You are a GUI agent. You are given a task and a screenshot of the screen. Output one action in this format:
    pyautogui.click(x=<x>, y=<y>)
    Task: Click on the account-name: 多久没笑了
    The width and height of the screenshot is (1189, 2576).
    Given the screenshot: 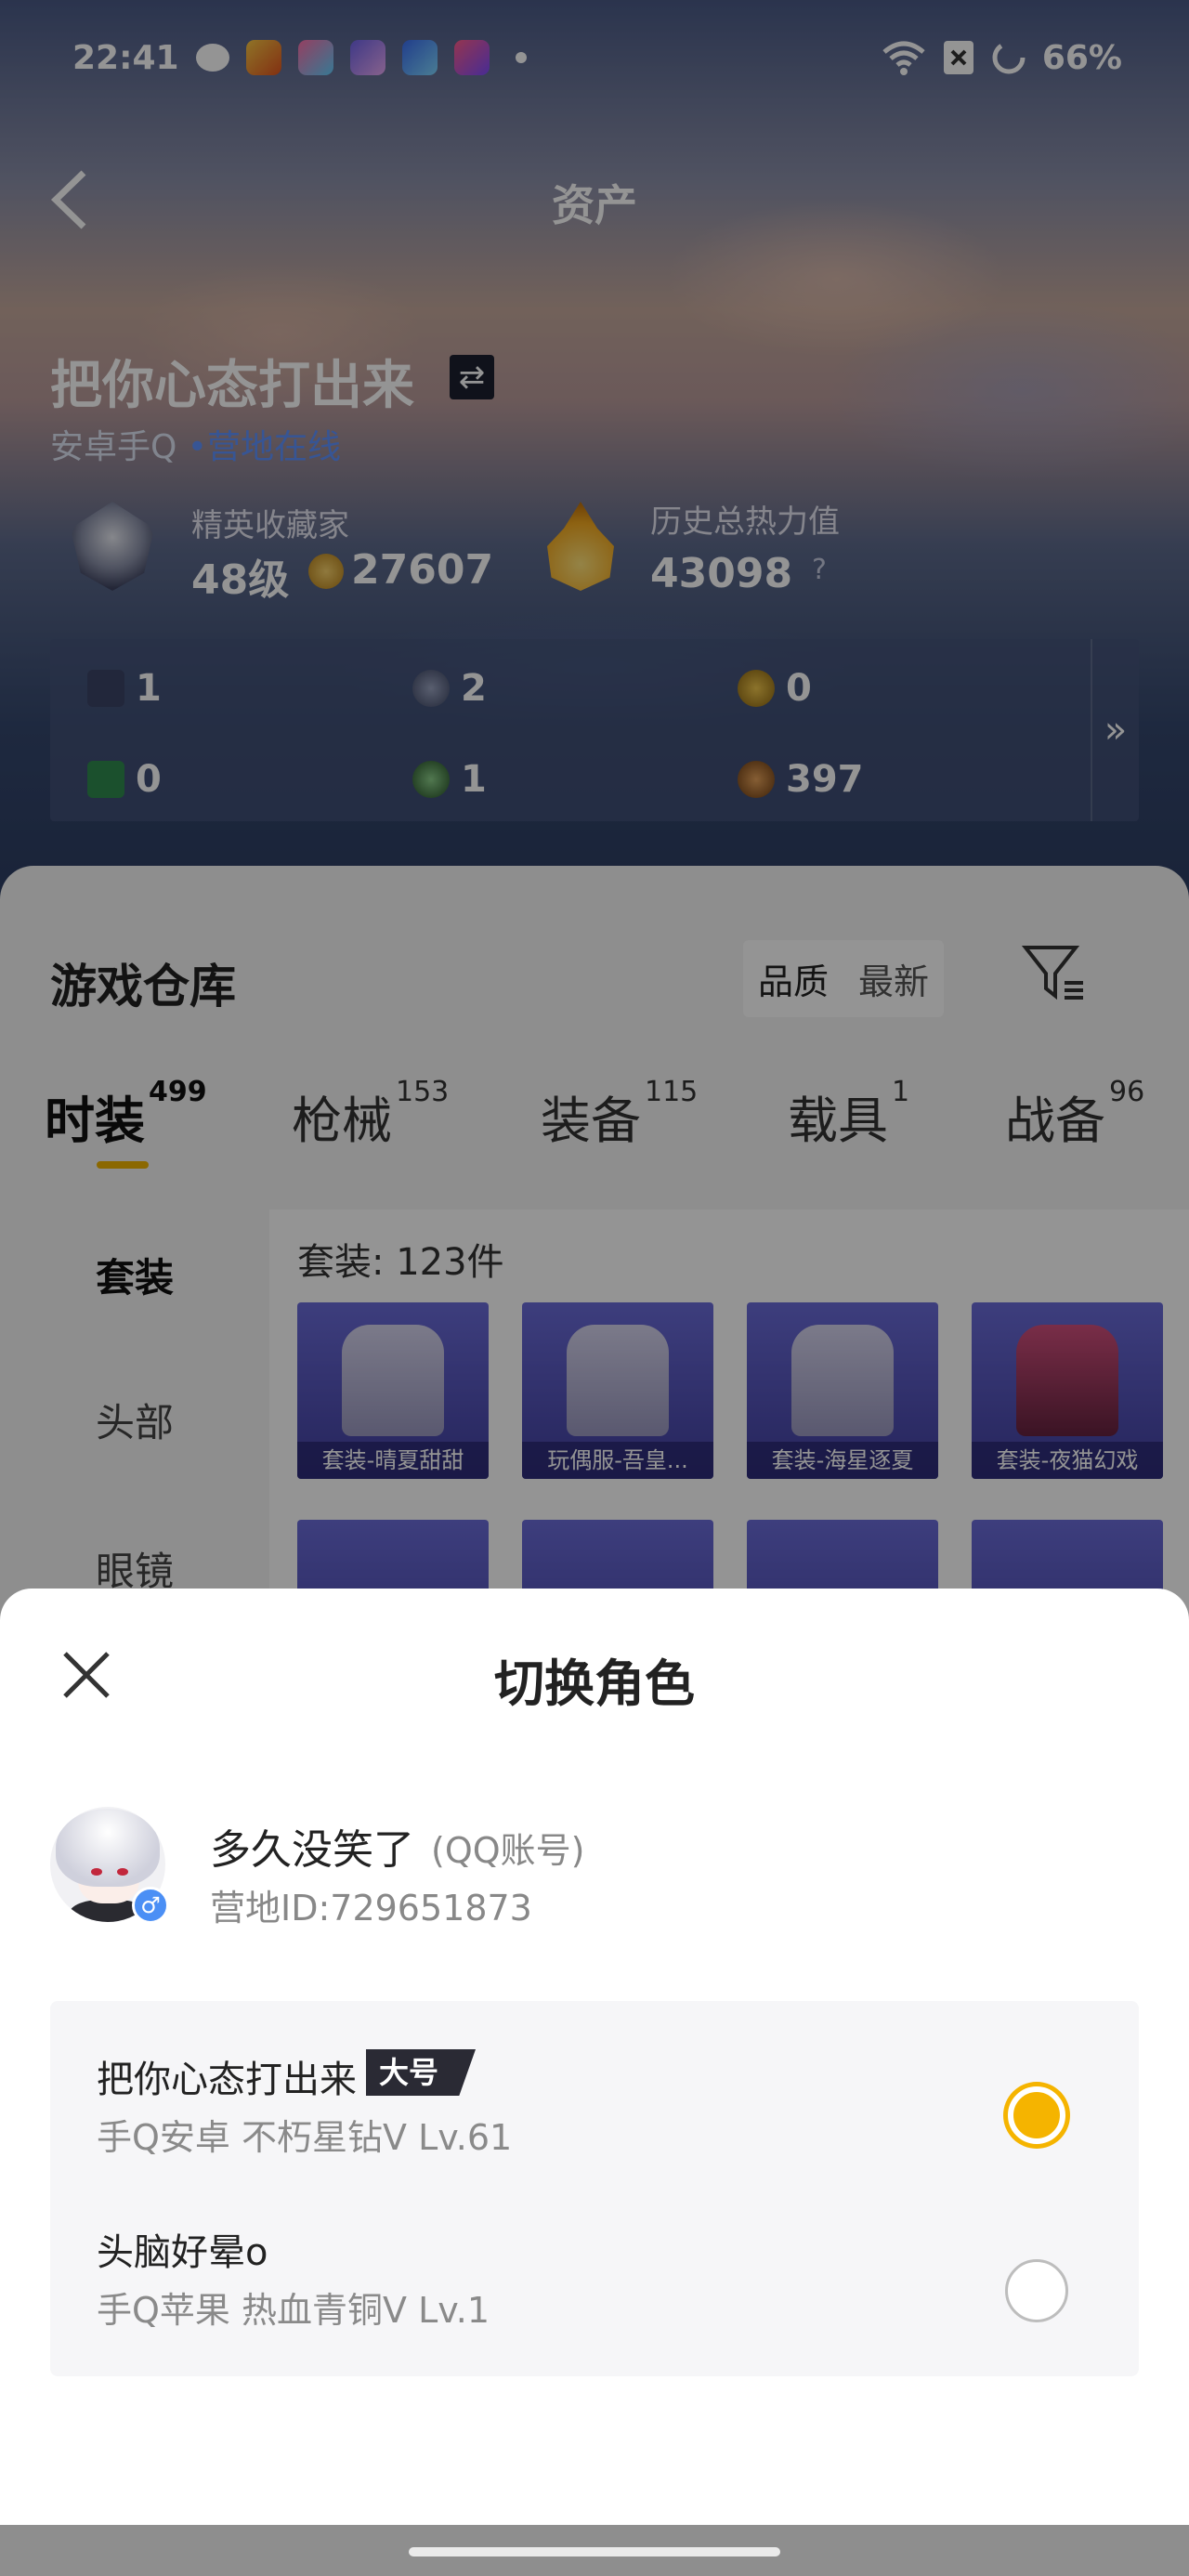 What is the action you would take?
    pyautogui.click(x=312, y=1850)
    